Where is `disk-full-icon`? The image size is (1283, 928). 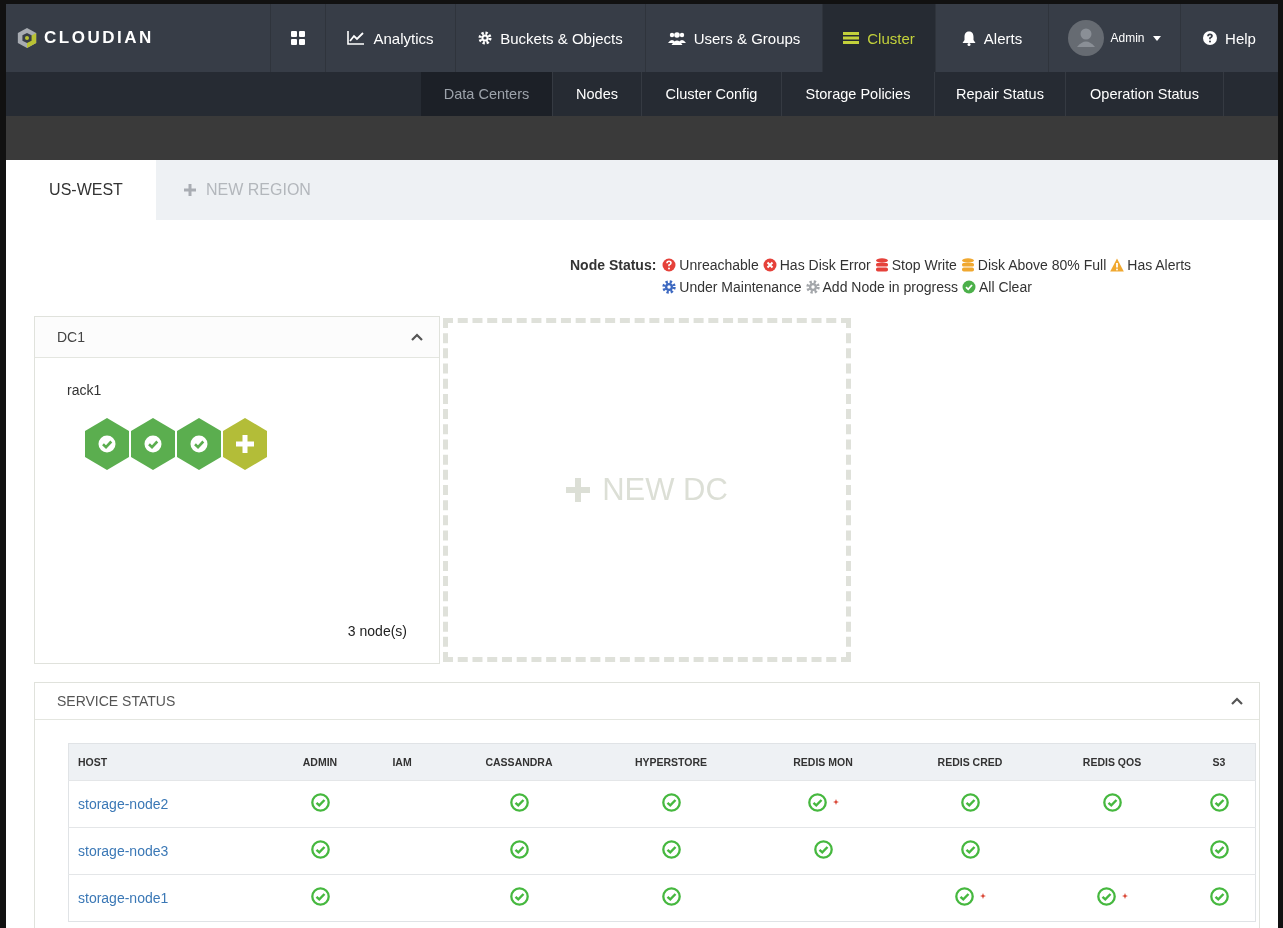 disk-full-icon is located at coordinates (967, 265).